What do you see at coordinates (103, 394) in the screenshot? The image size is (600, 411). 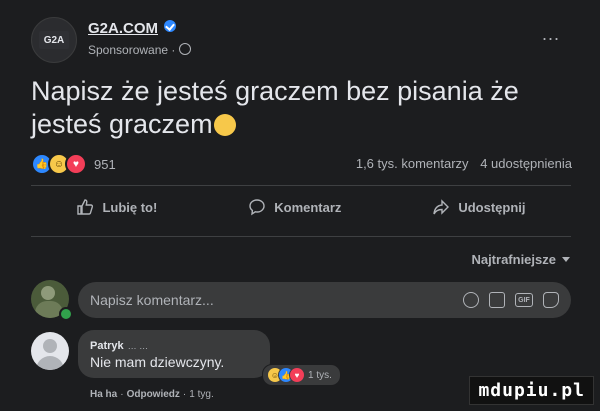 I see `comment-reaction-label: Ha ha` at bounding box center [103, 394].